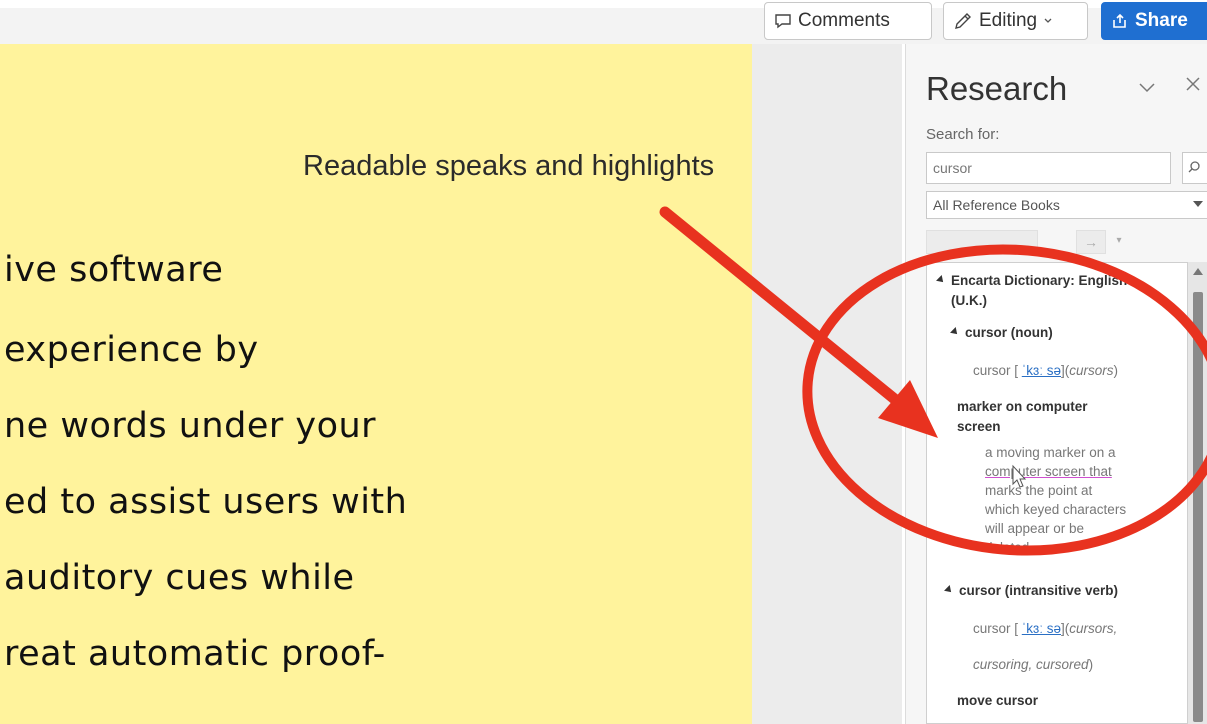 The image size is (1207, 724). Describe the element at coordinates (1048, 168) in the screenshot. I see `search-input: cursor` at that location.